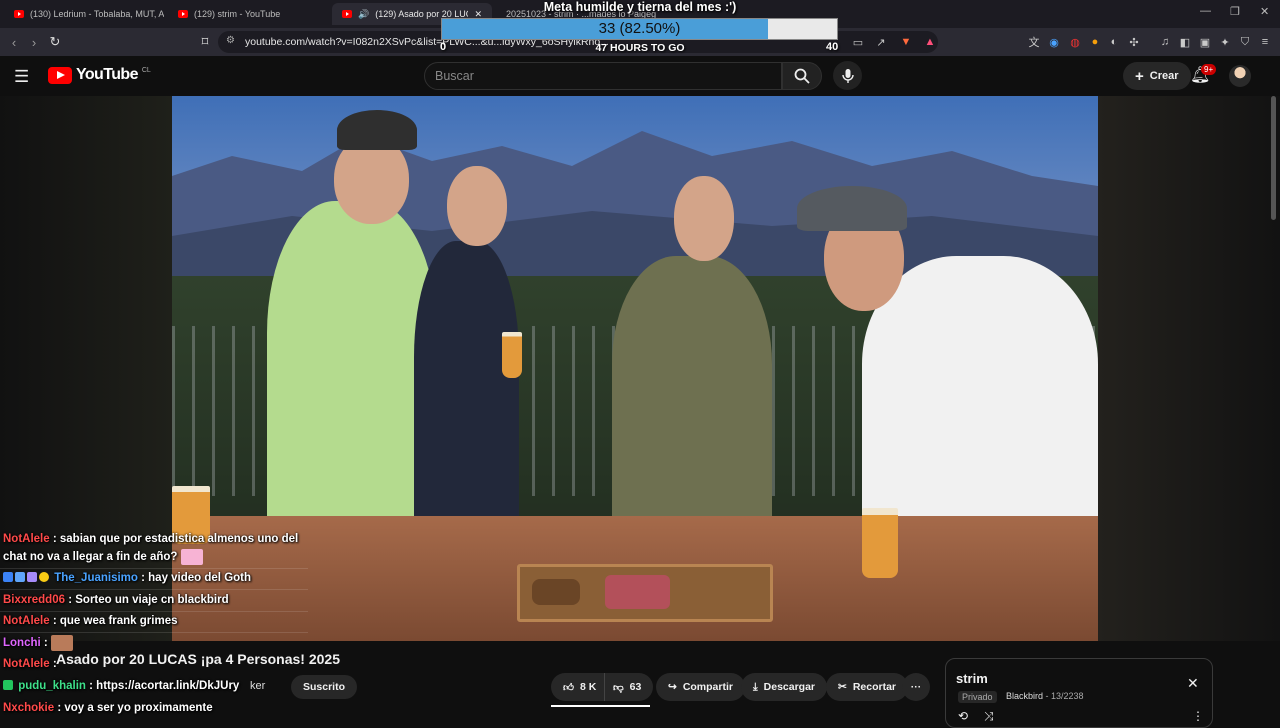  I want to click on like-button: 👍︎ 8 K, so click(578, 687).